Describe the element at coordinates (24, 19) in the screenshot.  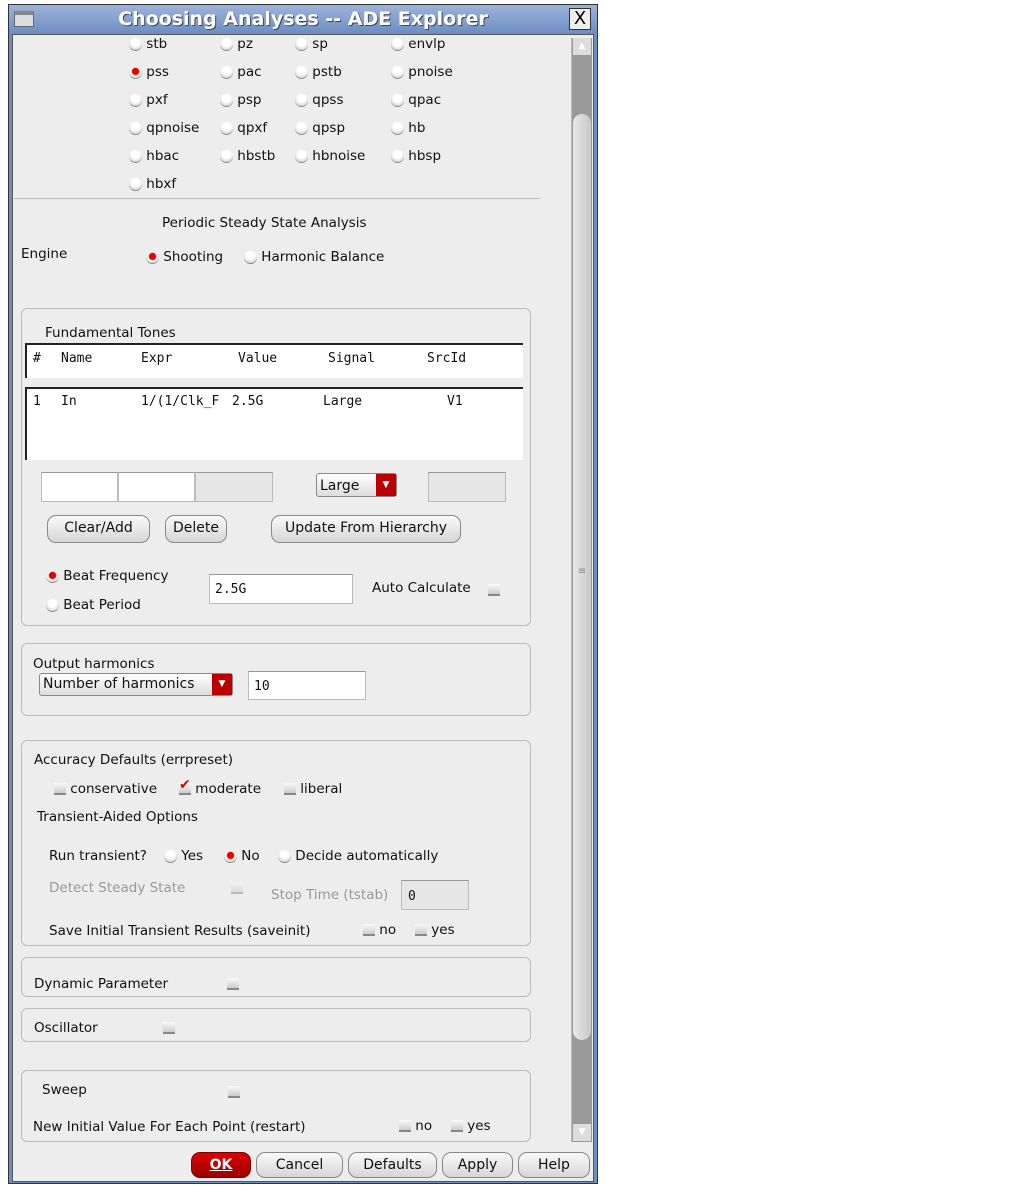
I see `window-menu-icon` at that location.